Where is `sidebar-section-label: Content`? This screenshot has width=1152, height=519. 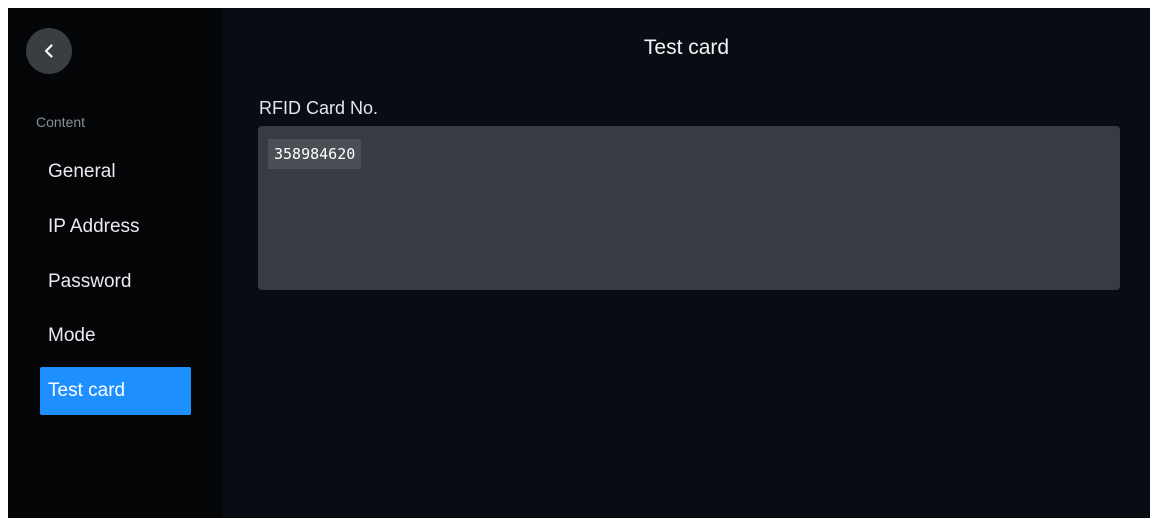
sidebar-section-label: Content is located at coordinates (61, 122).